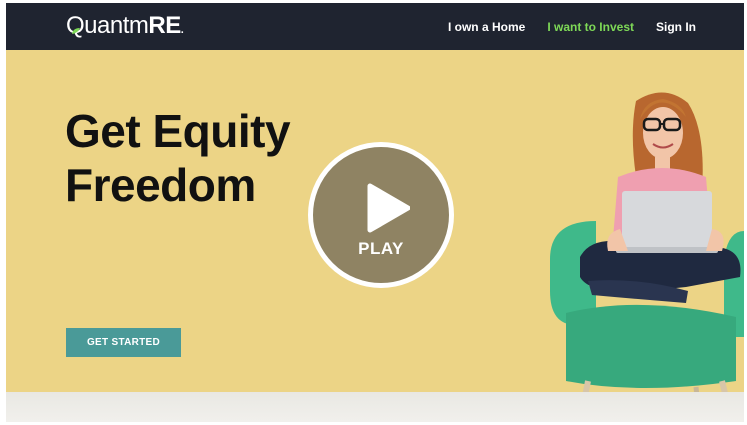 Image resolution: width=747 pixels, height=425 pixels. Describe the element at coordinates (182, 30) in the screenshot. I see `brand-name-suffix: .` at that location.